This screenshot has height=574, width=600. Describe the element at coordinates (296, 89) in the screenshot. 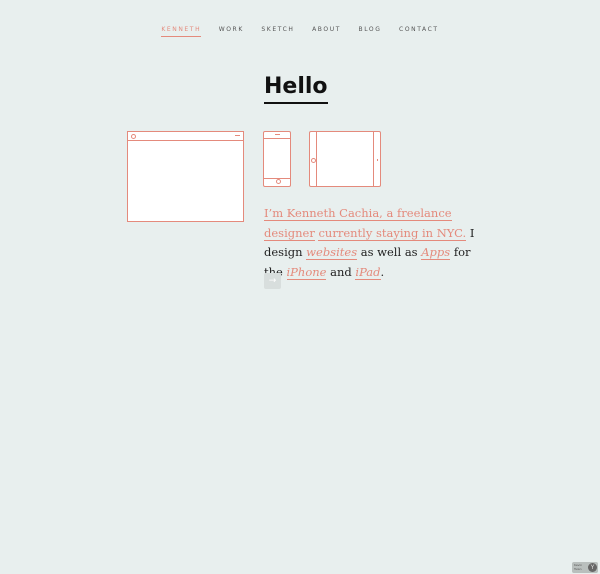

I see `page-title: Hello` at that location.